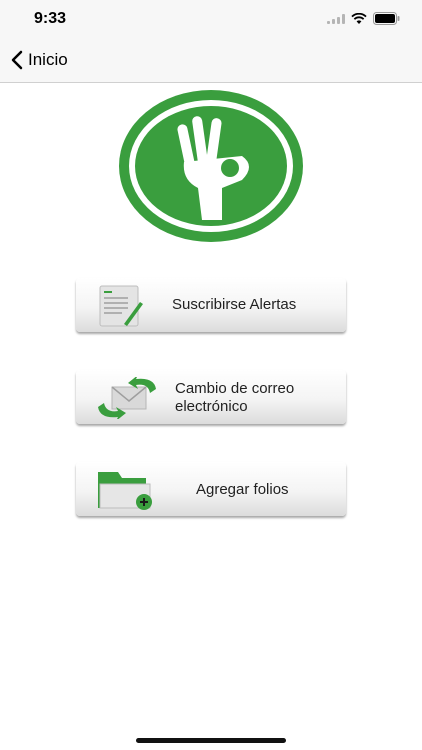 This screenshot has height=750, width=422. I want to click on status-bar: 9:33, so click(211, 21).